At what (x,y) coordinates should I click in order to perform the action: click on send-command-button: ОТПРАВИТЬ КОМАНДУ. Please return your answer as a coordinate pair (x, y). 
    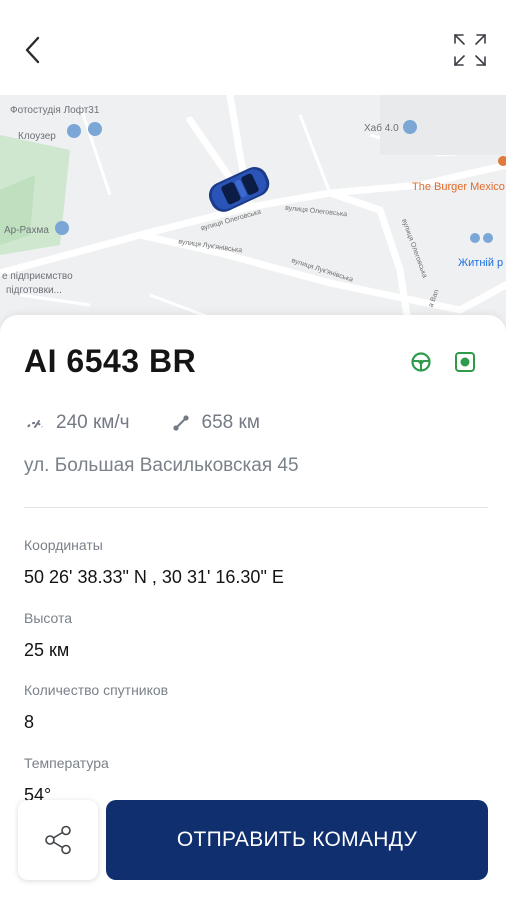
    Looking at the image, I should click on (297, 840).